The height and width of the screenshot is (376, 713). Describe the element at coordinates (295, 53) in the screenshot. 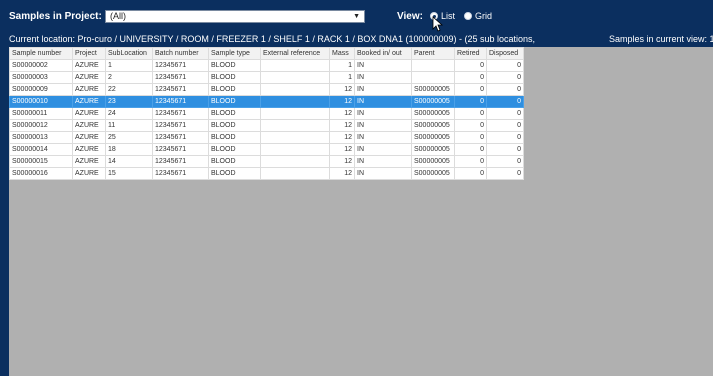

I see `column-header-external-reference: External reference` at that location.